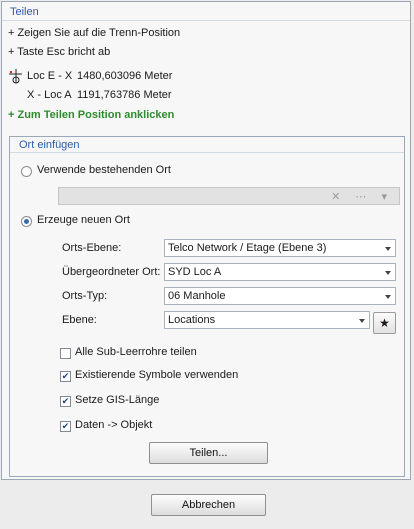 The height and width of the screenshot is (529, 414). Describe the element at coordinates (65, 353) in the screenshot. I see `checkbox-all-sub-ducts` at that location.